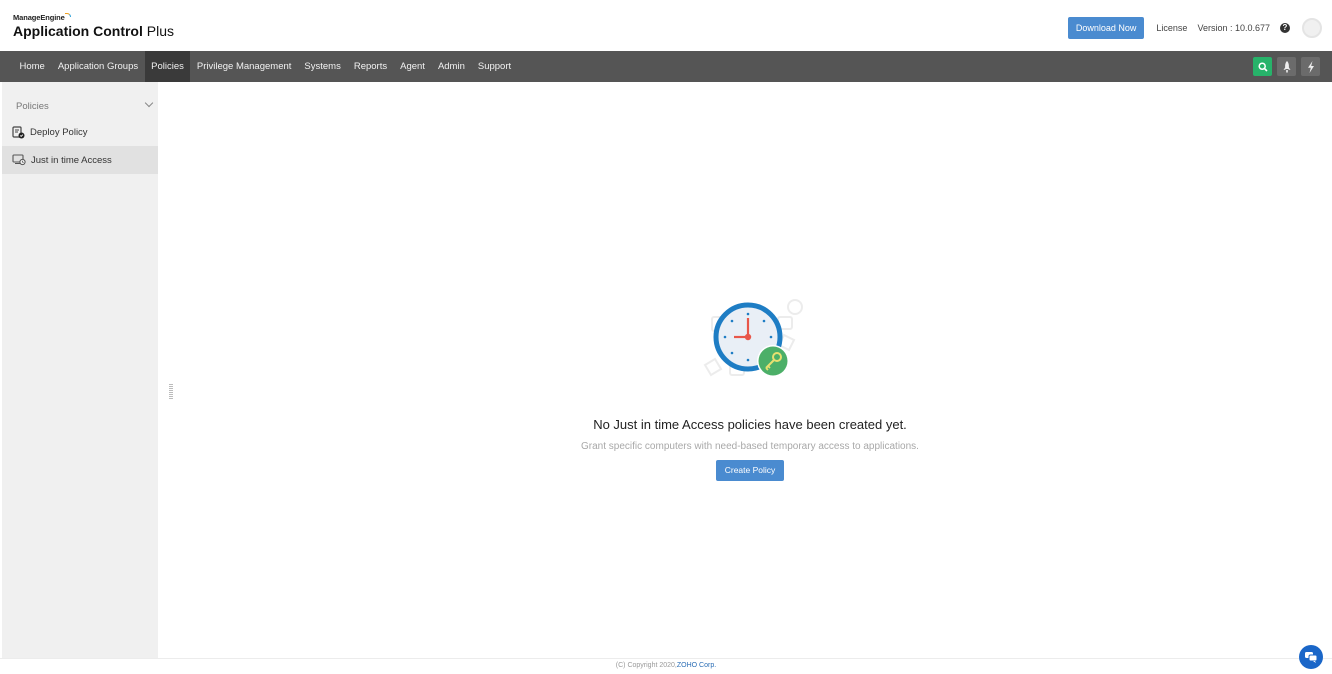  I want to click on help-icon: ?, so click(1285, 28).